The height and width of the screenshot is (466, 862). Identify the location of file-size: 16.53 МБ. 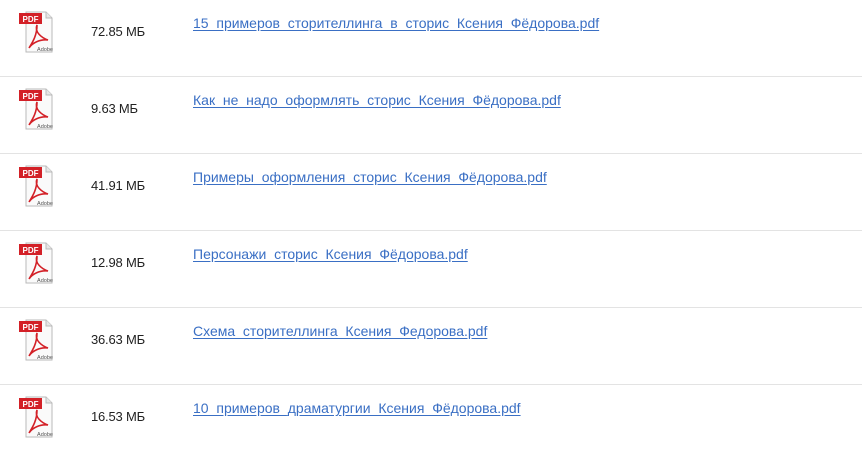
(118, 416).